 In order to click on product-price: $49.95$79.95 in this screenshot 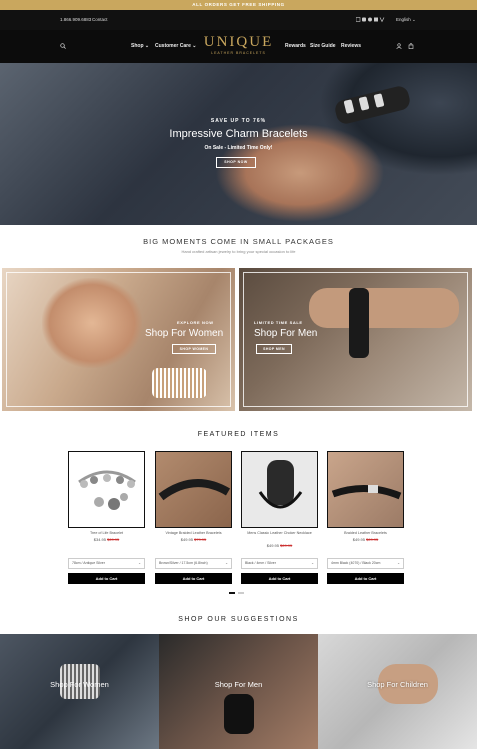, I will do `click(193, 539)`.